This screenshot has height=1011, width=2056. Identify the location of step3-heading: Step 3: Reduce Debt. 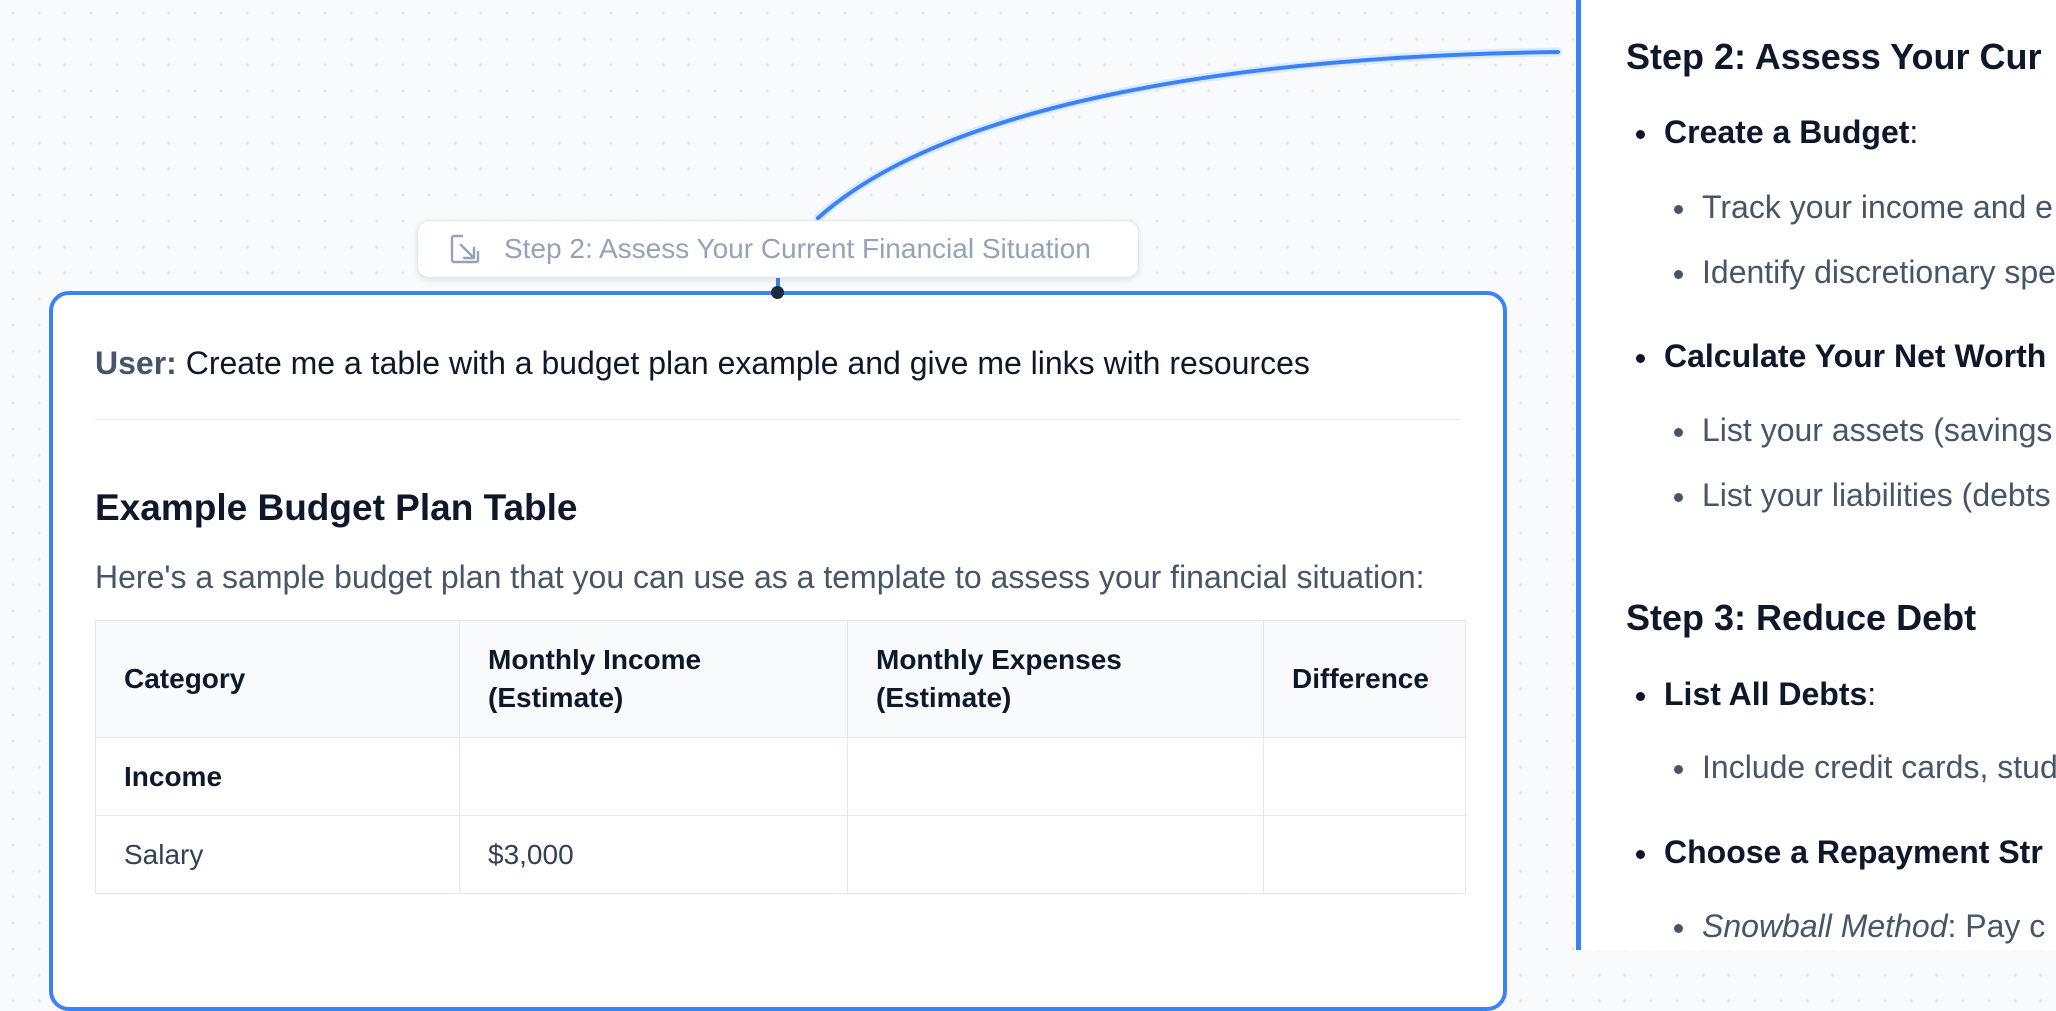
(1801, 617).